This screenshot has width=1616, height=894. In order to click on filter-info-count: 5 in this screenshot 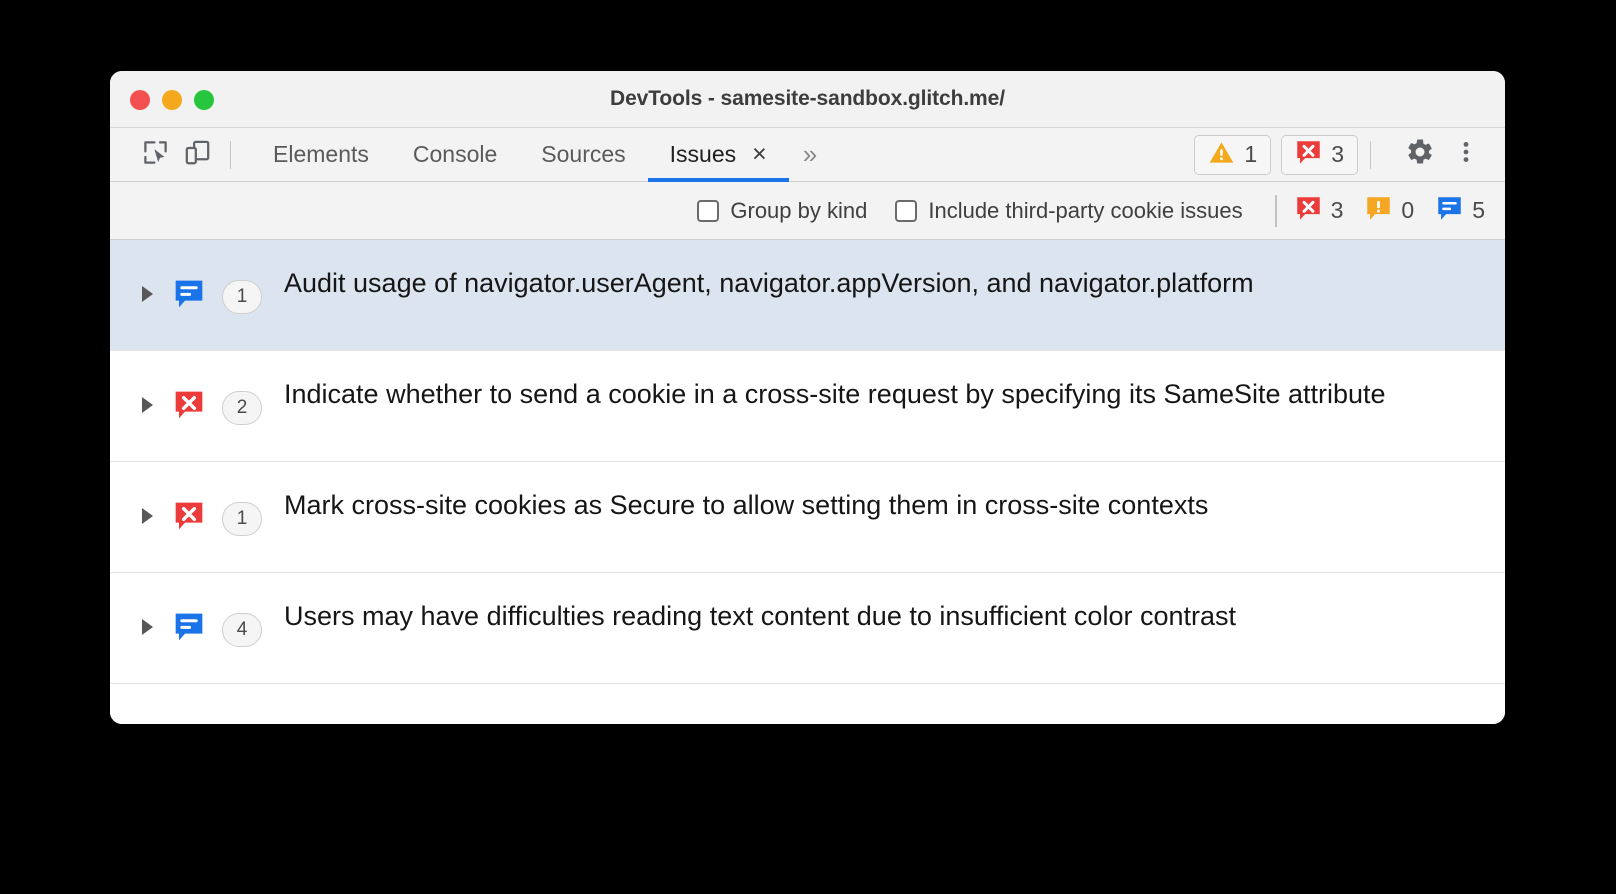, I will do `click(1460, 211)`.